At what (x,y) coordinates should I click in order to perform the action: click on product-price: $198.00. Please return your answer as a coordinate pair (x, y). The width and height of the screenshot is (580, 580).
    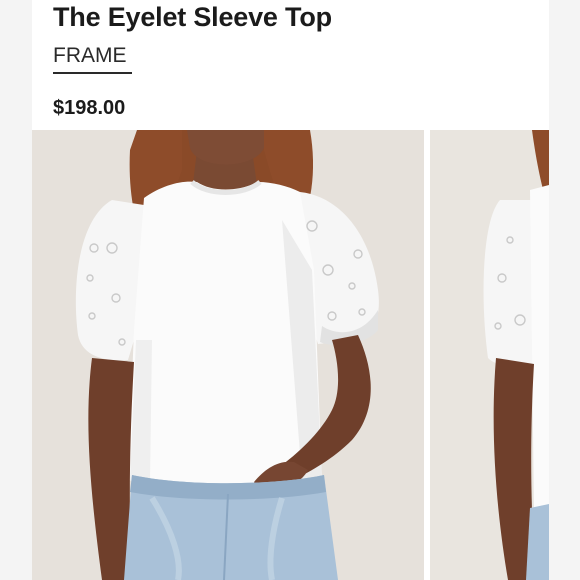
    Looking at the image, I should click on (89, 108).